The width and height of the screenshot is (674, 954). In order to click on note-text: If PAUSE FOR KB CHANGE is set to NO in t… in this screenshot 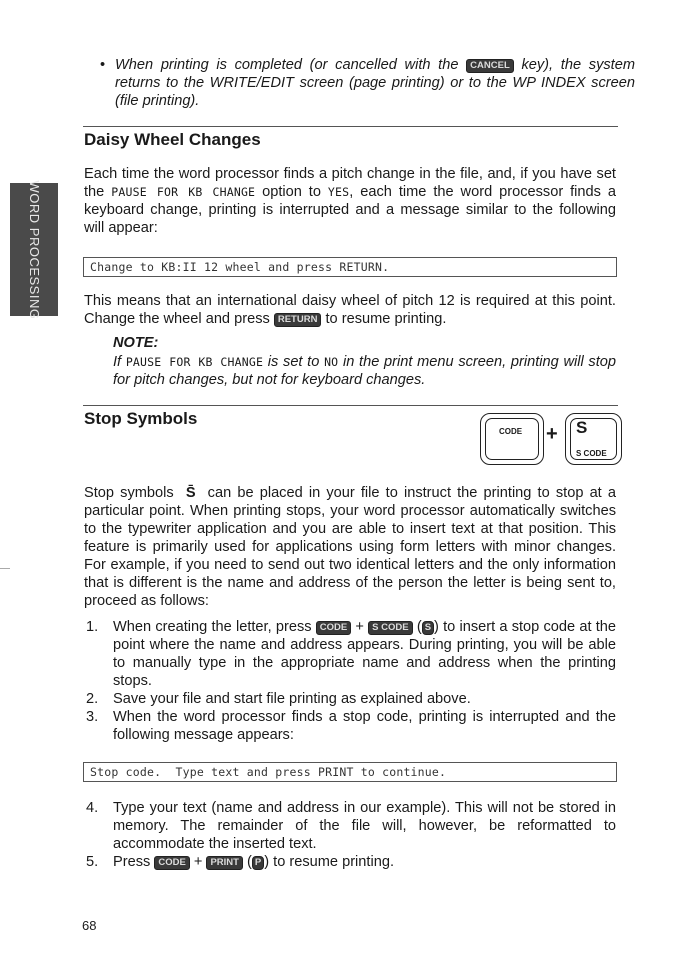, I will do `click(364, 371)`.